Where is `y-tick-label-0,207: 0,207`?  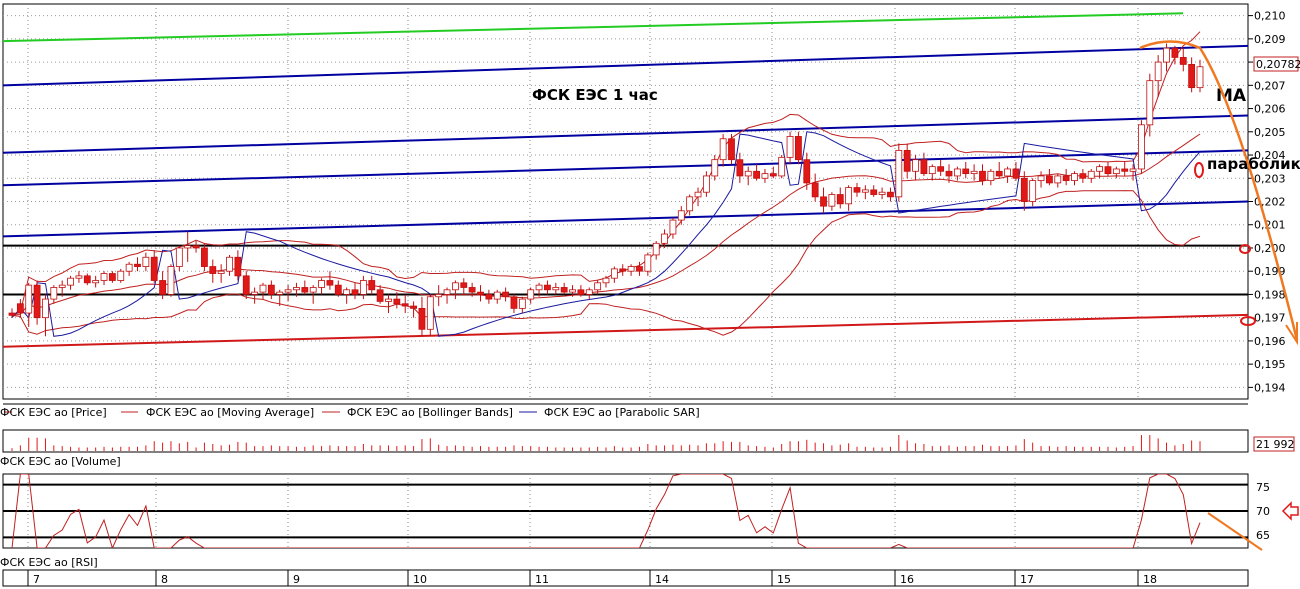 y-tick-label-0,207: 0,207 is located at coordinates (1270, 85).